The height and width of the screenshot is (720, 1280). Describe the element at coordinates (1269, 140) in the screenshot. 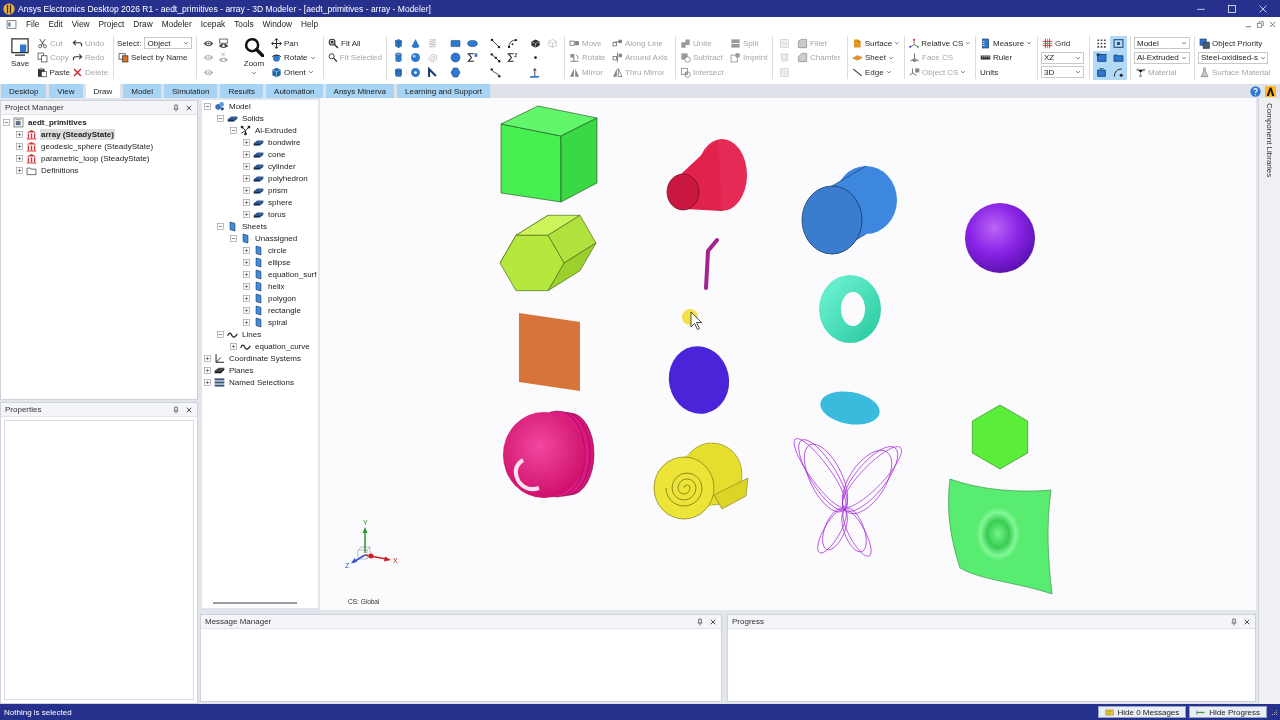

I see `side-tab: Component Libraries` at that location.